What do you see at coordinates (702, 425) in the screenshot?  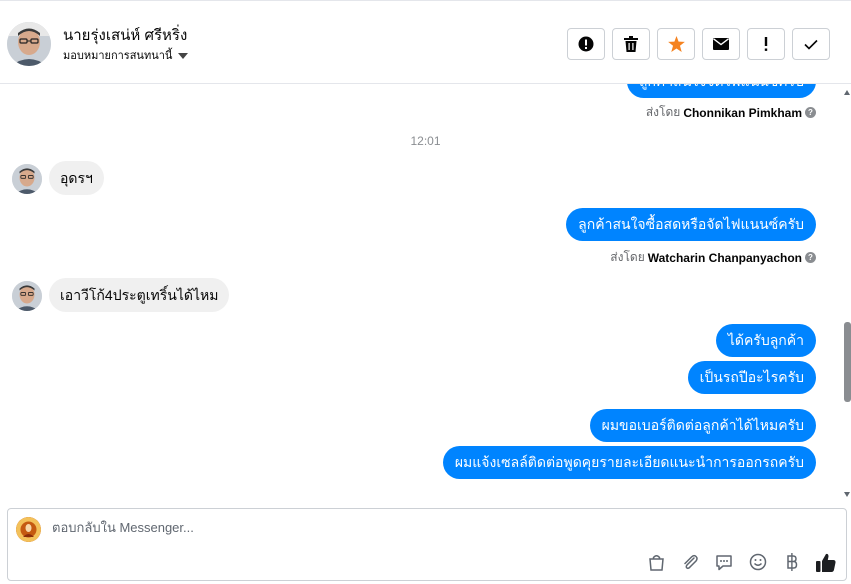 I see `message-bubble-outgoing: ผมขอเบอร์ติดต่อลูกค้าได้ไหมครับ` at bounding box center [702, 425].